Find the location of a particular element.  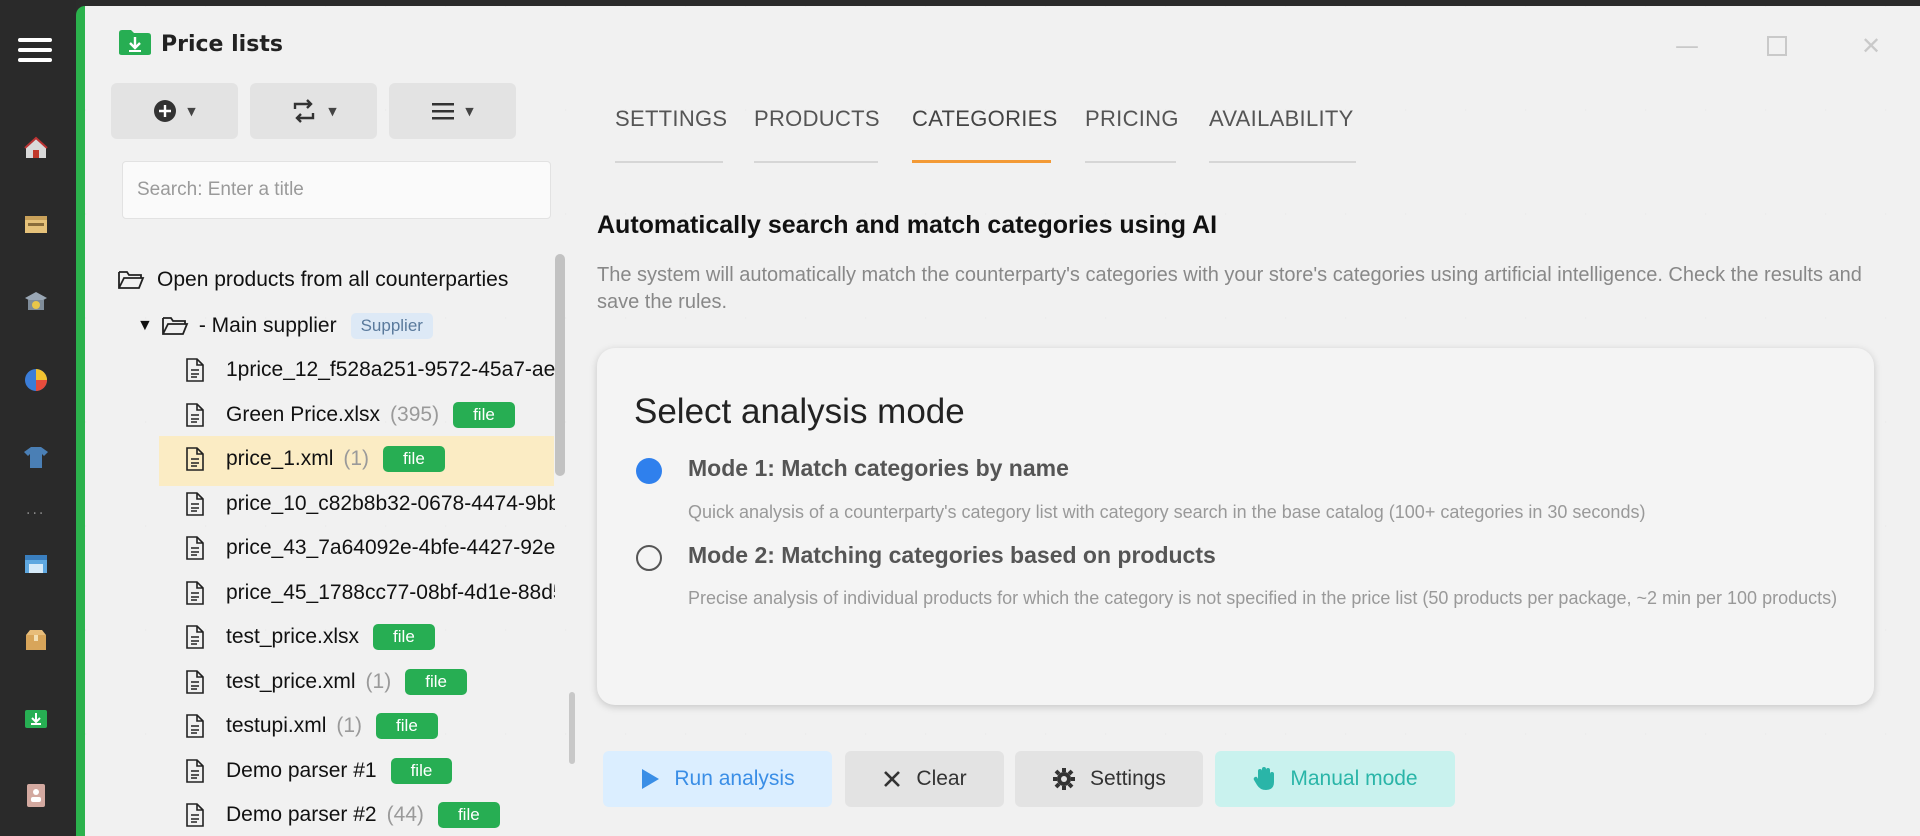

list-item-name: 1price_12_f528a251-9572-45a7-ae5 is located at coordinates (390, 369).